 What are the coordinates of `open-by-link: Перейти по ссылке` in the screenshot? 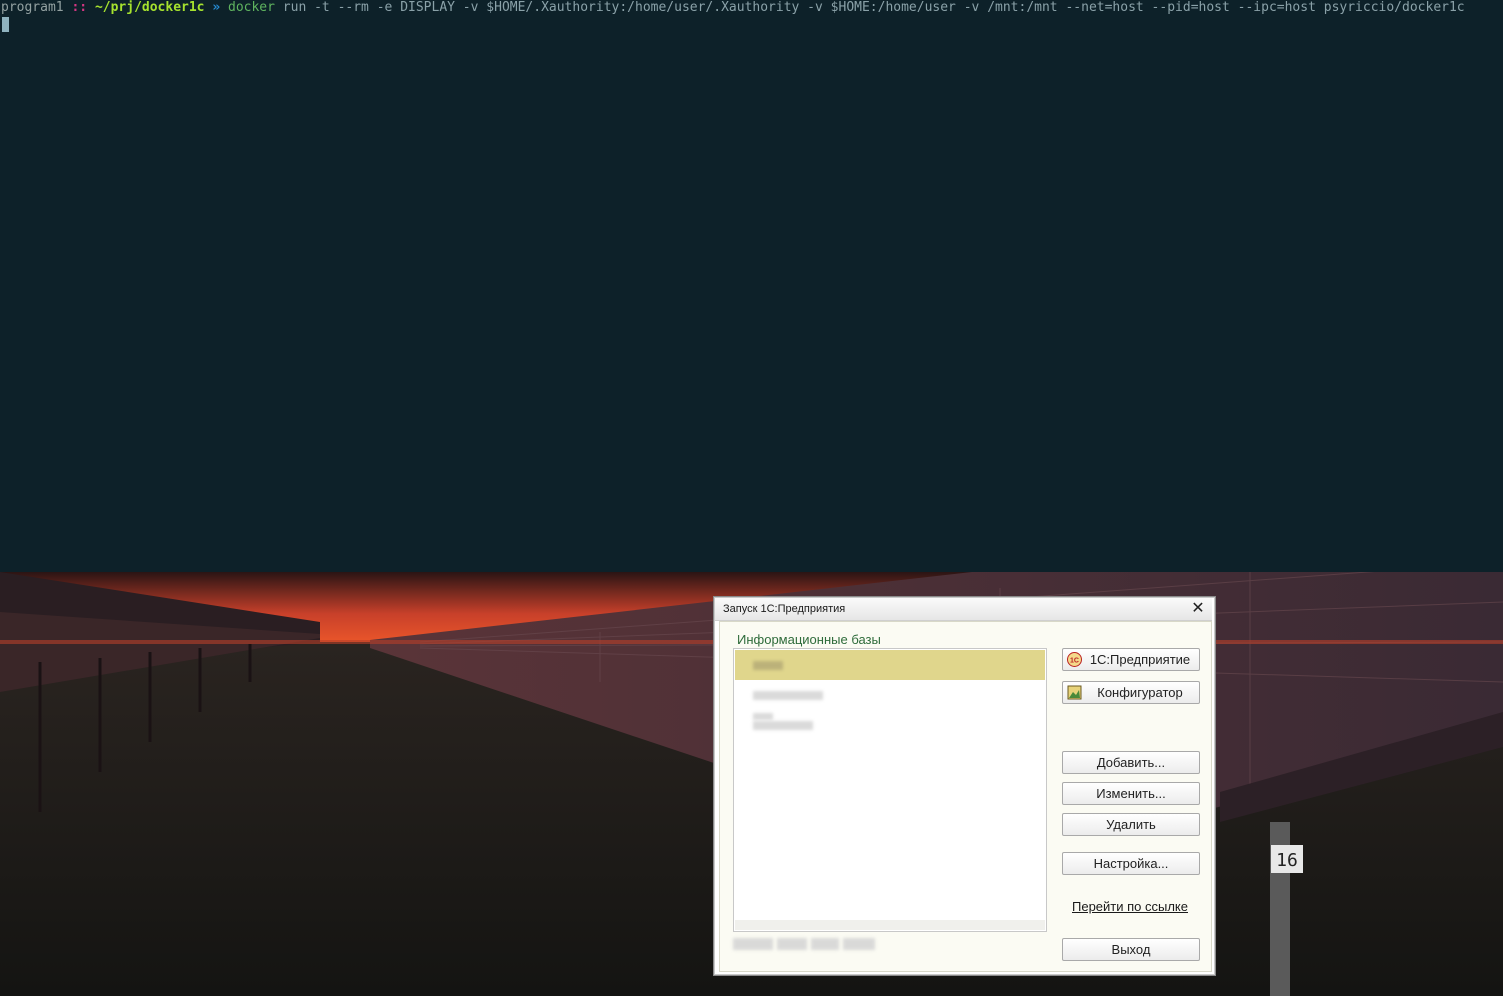 It's located at (1130, 906).